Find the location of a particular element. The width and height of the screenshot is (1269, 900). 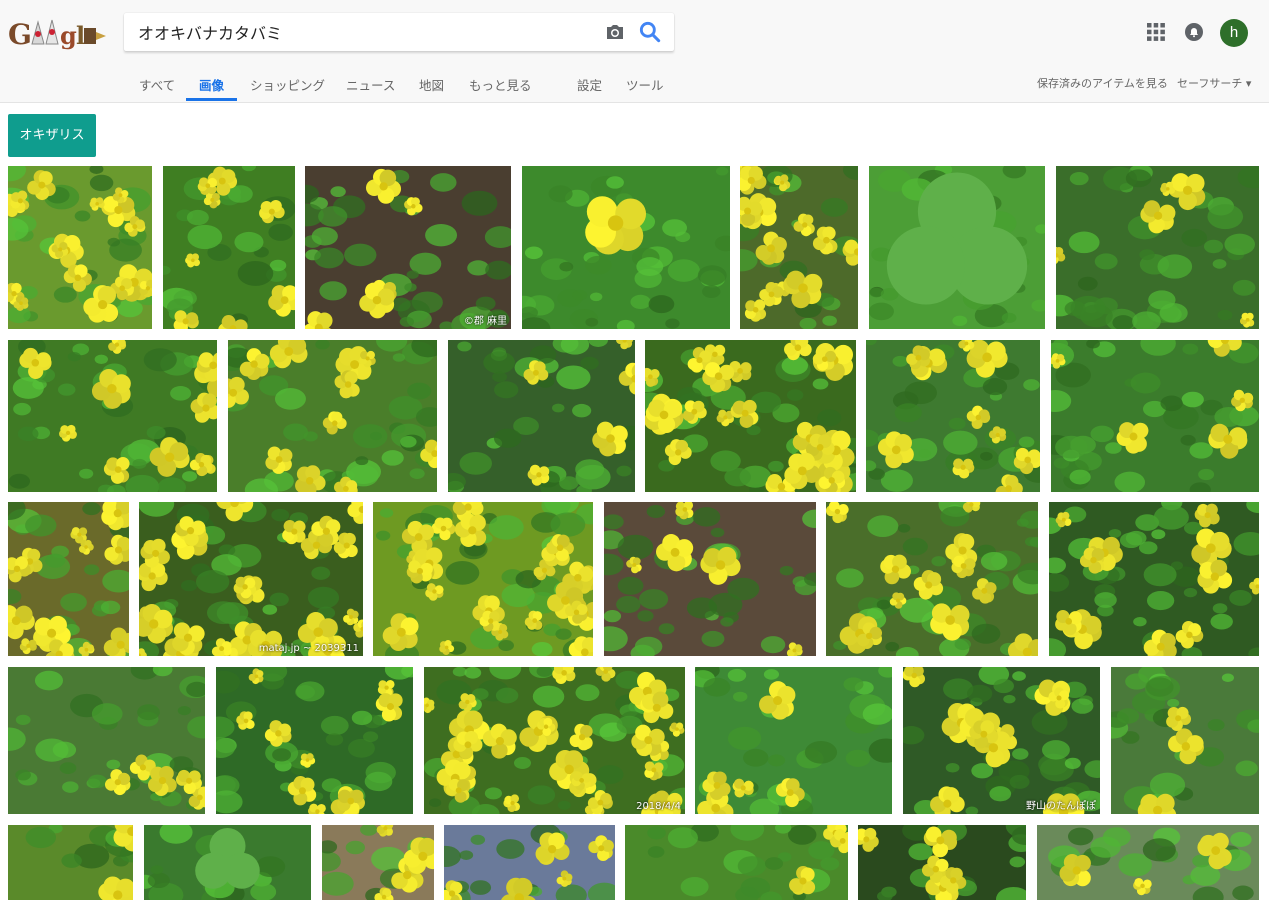

image-watermark: 野山のたんぽぽ is located at coordinates (1061, 806).